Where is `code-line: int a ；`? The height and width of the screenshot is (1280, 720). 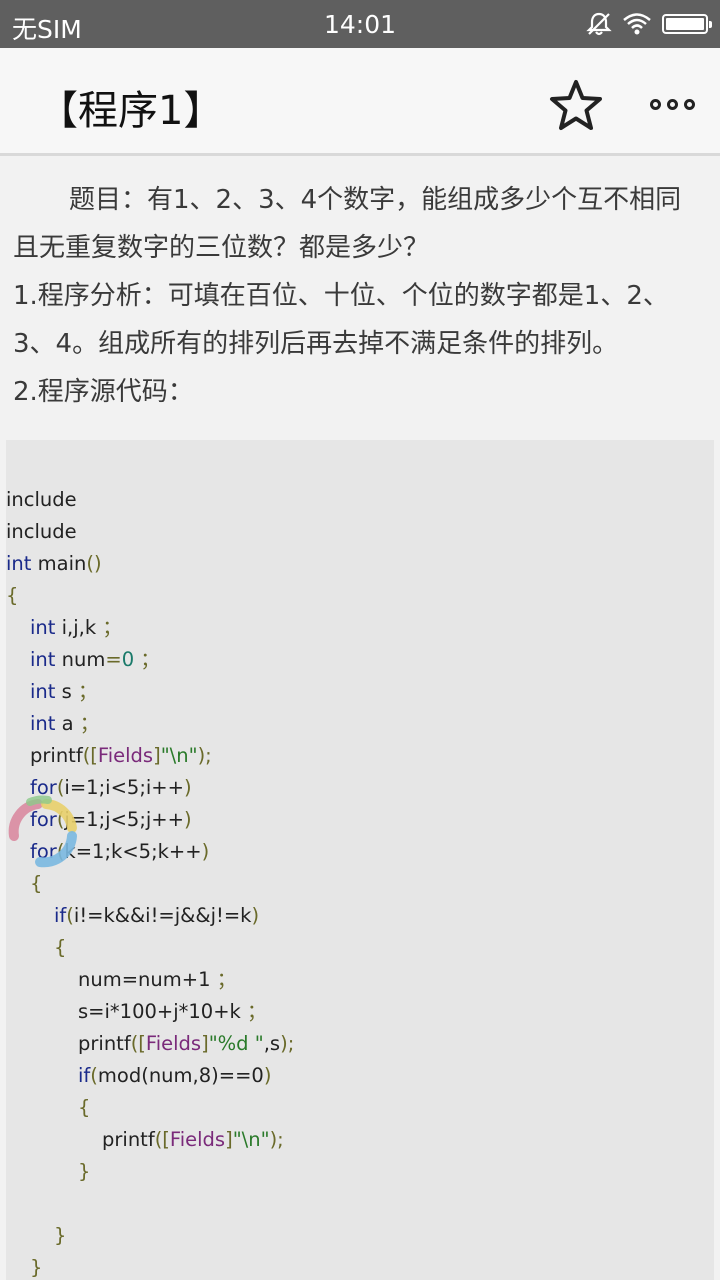 code-line: int a ； is located at coordinates (65, 723).